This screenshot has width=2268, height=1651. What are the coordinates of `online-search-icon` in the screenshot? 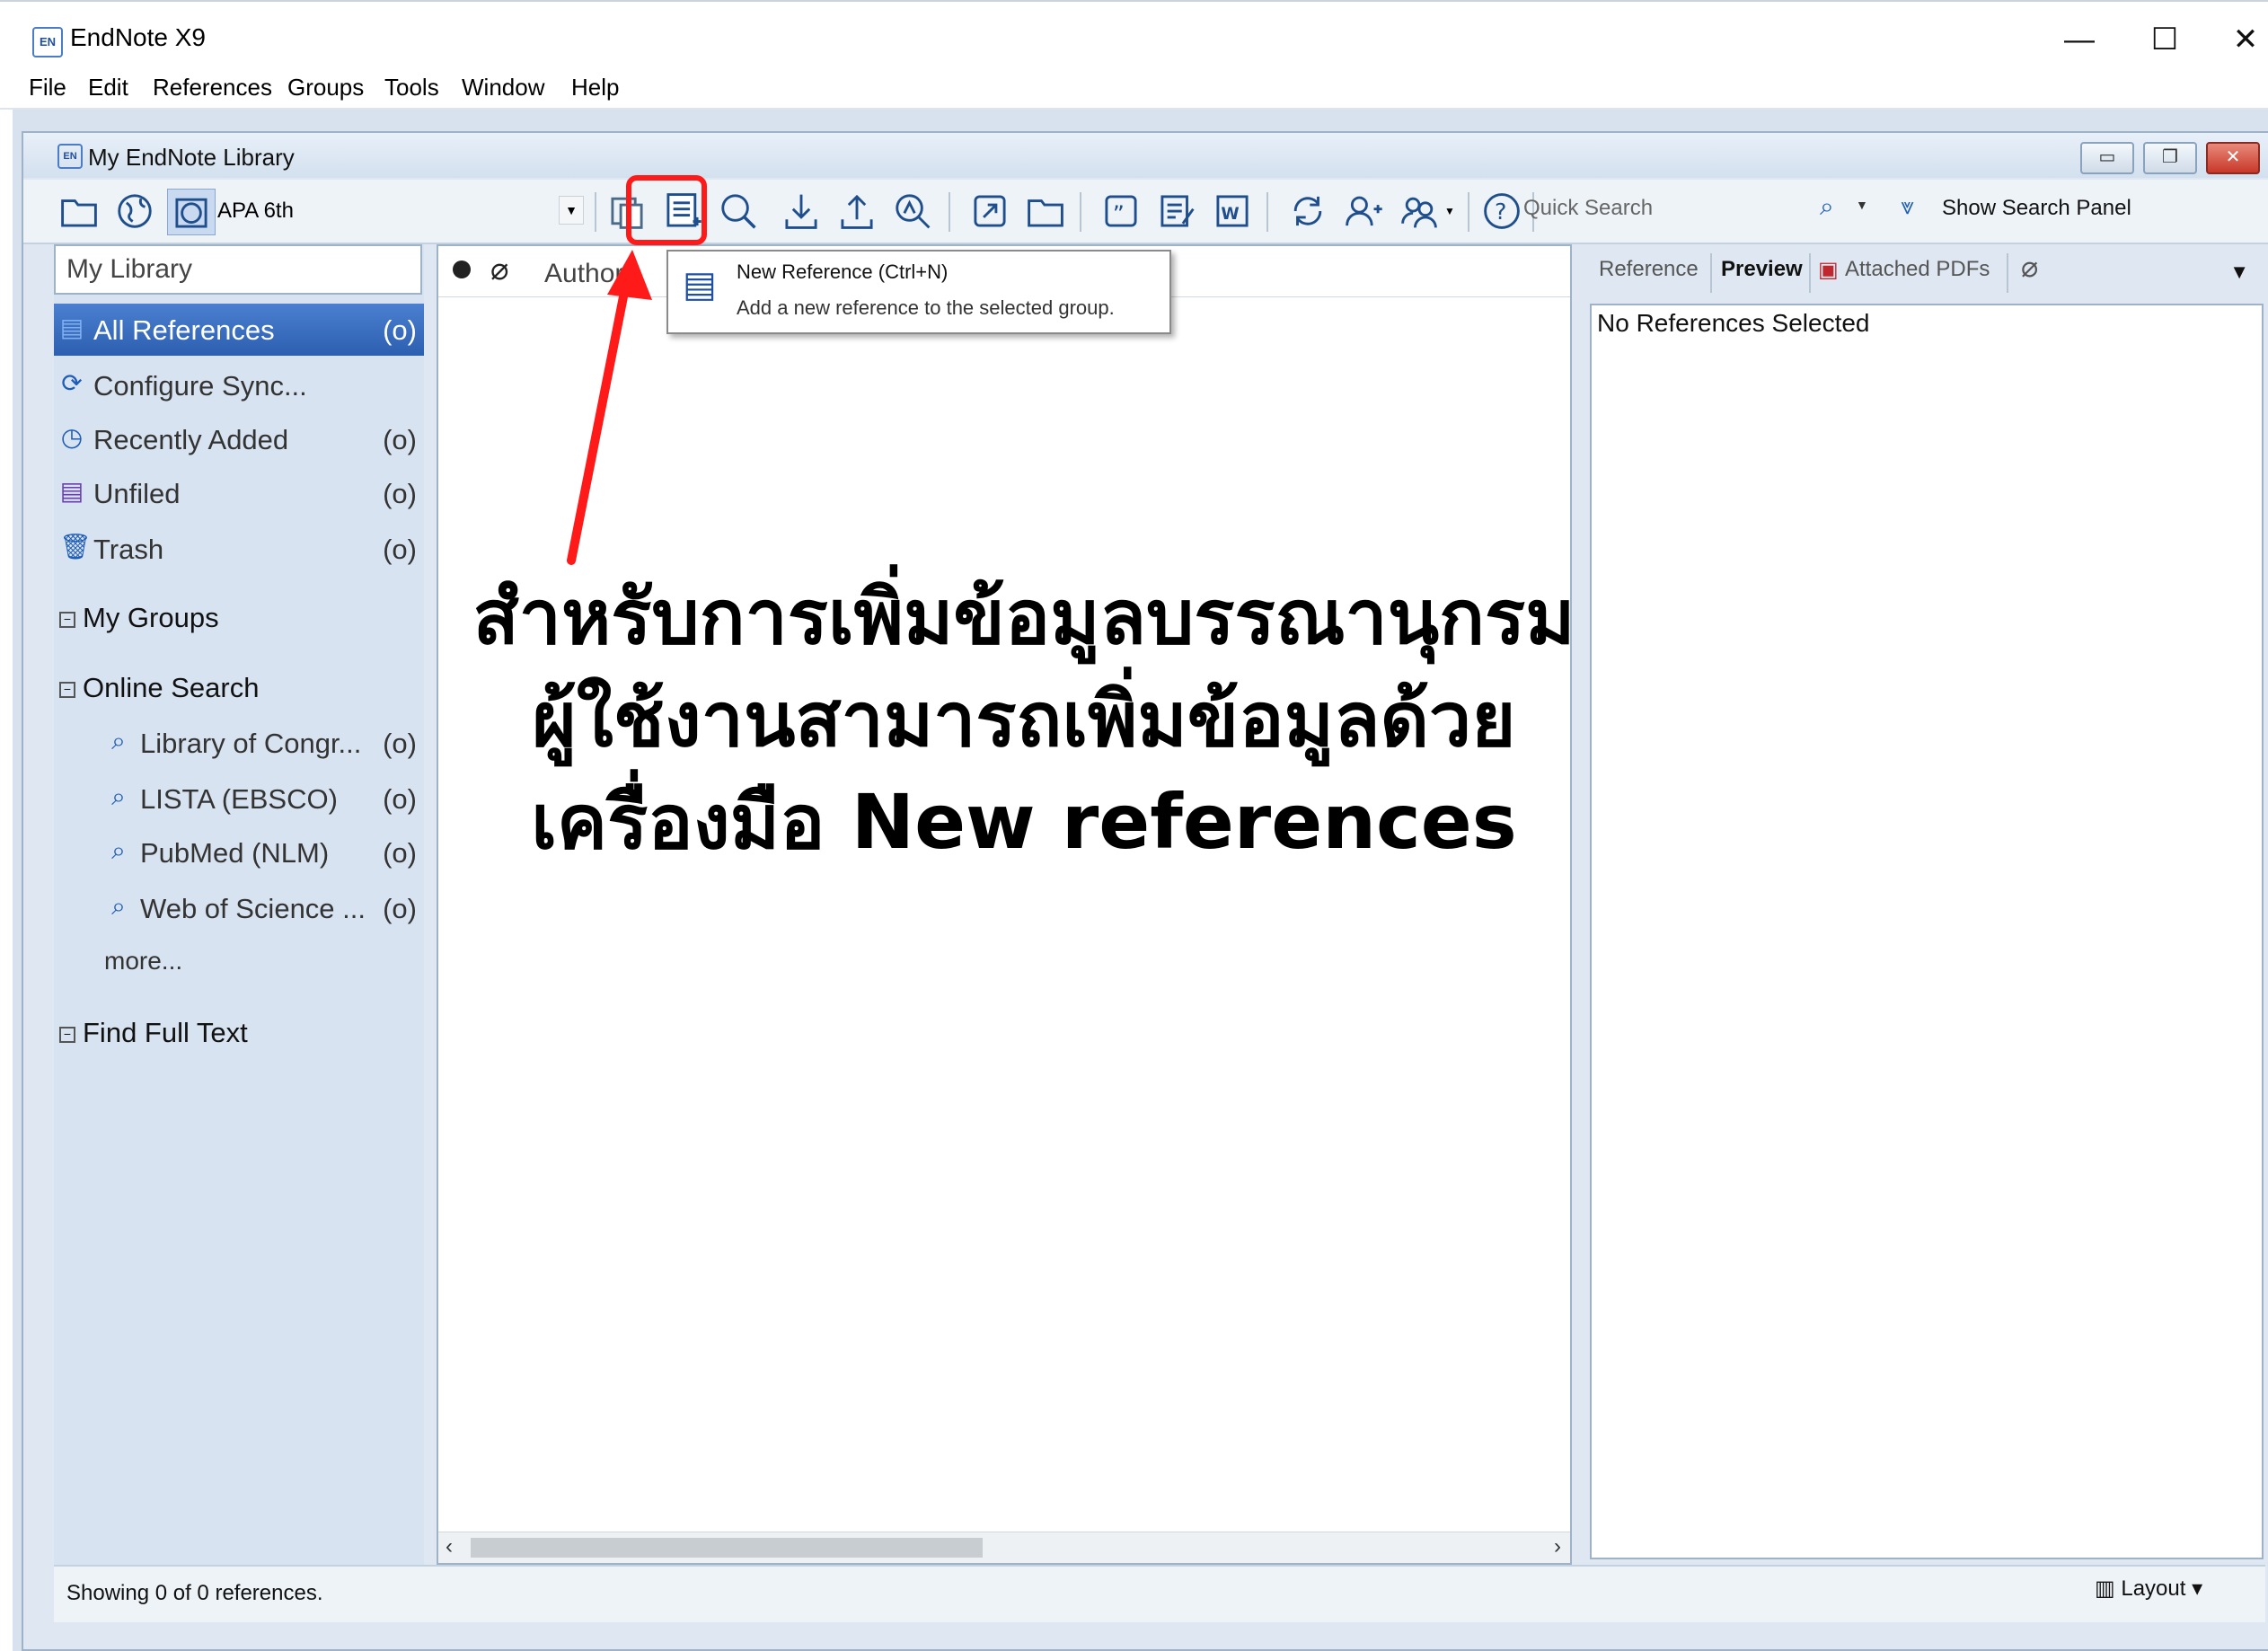 It's located at (738, 211).